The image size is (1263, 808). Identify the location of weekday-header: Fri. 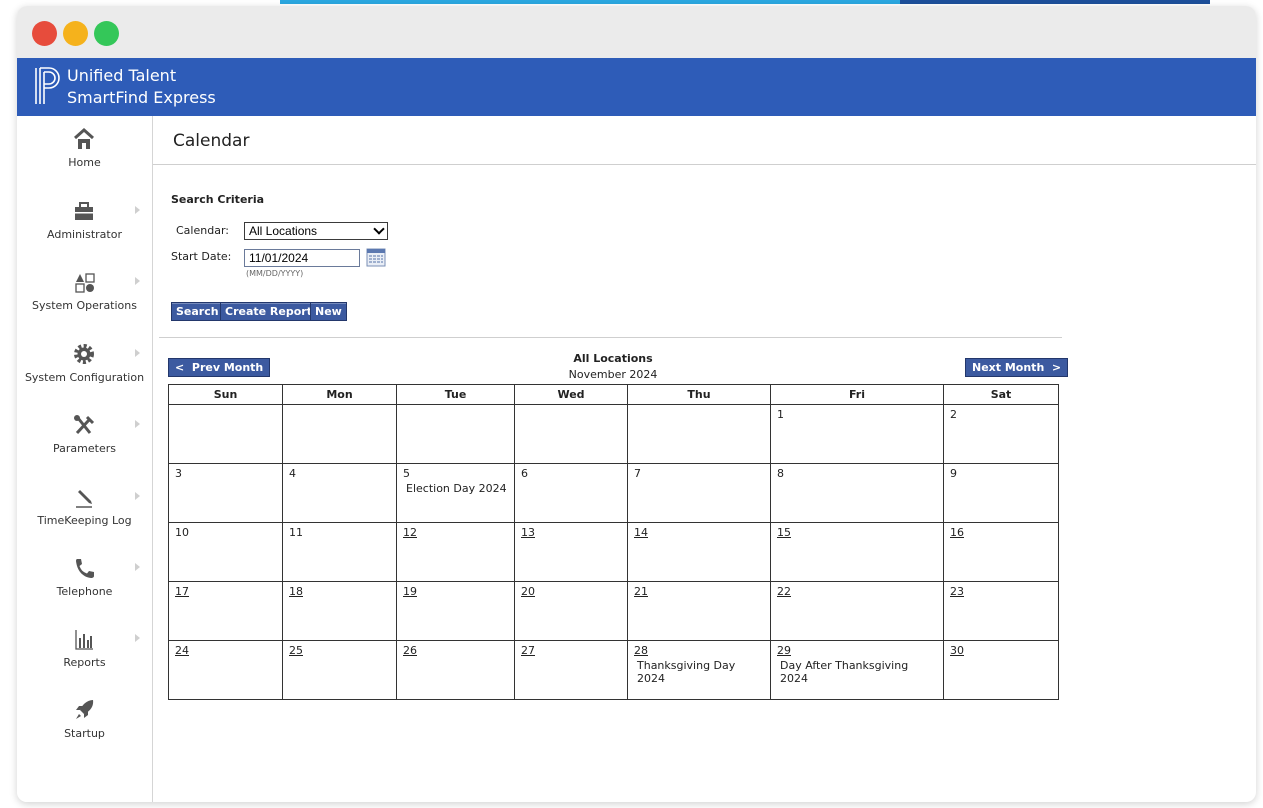
(857, 394).